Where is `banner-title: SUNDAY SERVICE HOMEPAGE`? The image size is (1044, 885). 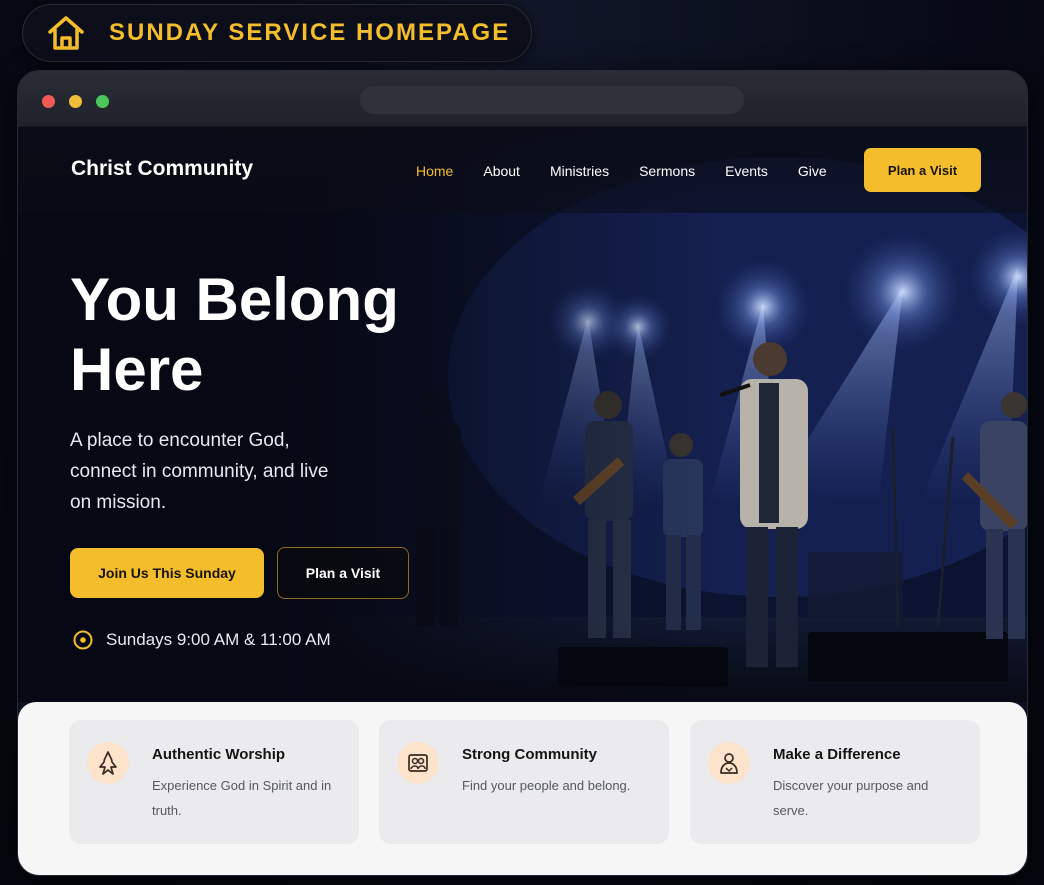
banner-title: SUNDAY SERVICE HOMEPAGE is located at coordinates (310, 32).